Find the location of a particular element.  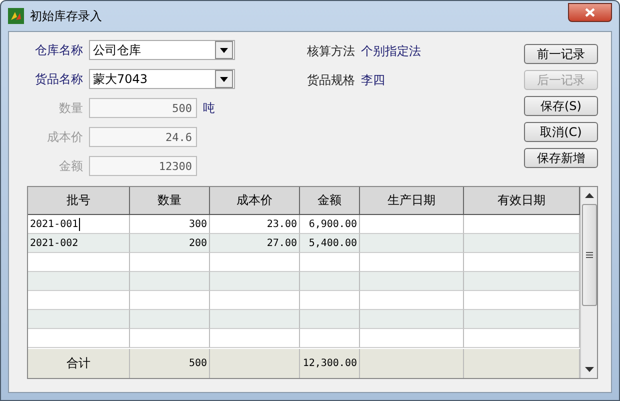

close-button is located at coordinates (590, 12).